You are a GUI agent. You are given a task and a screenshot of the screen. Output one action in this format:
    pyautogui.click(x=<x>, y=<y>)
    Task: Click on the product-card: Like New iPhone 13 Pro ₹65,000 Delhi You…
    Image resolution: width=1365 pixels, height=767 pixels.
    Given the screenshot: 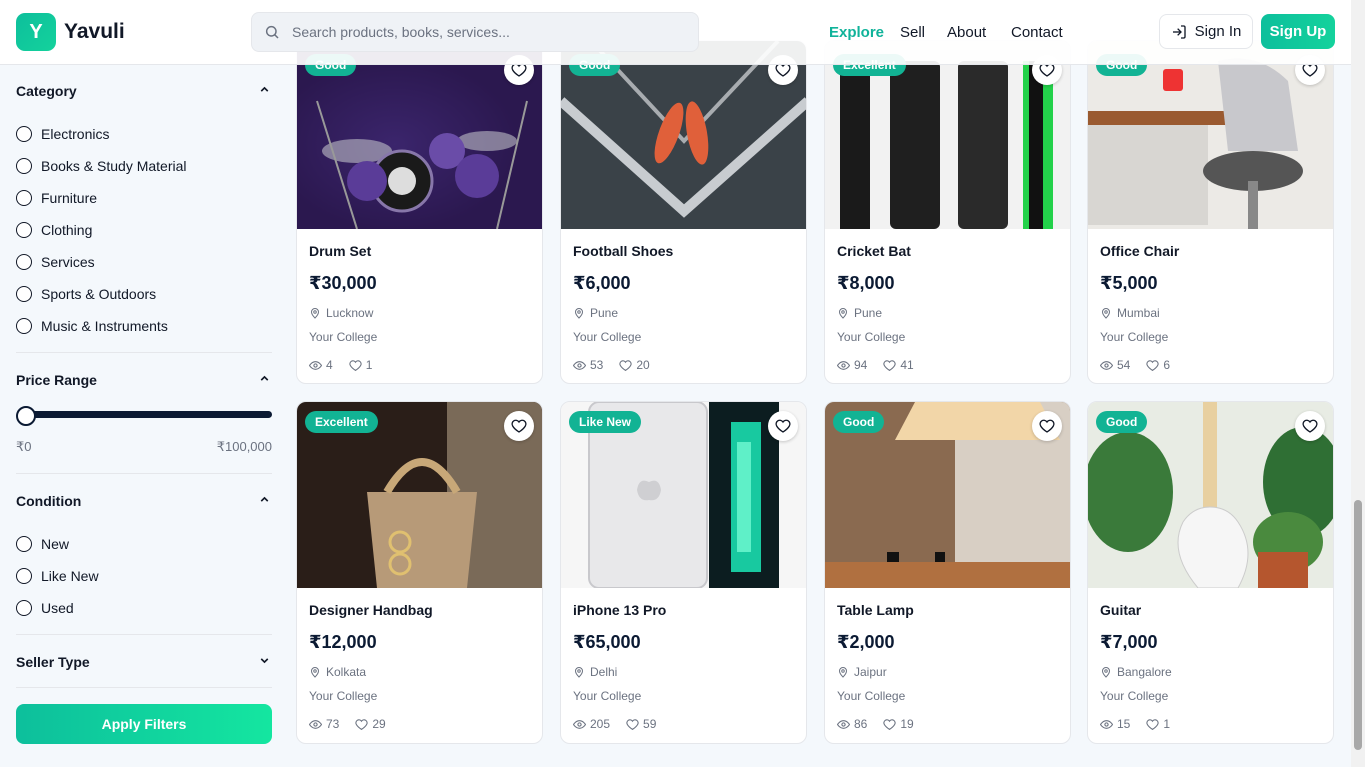 What is the action you would take?
    pyautogui.click(x=683, y=572)
    